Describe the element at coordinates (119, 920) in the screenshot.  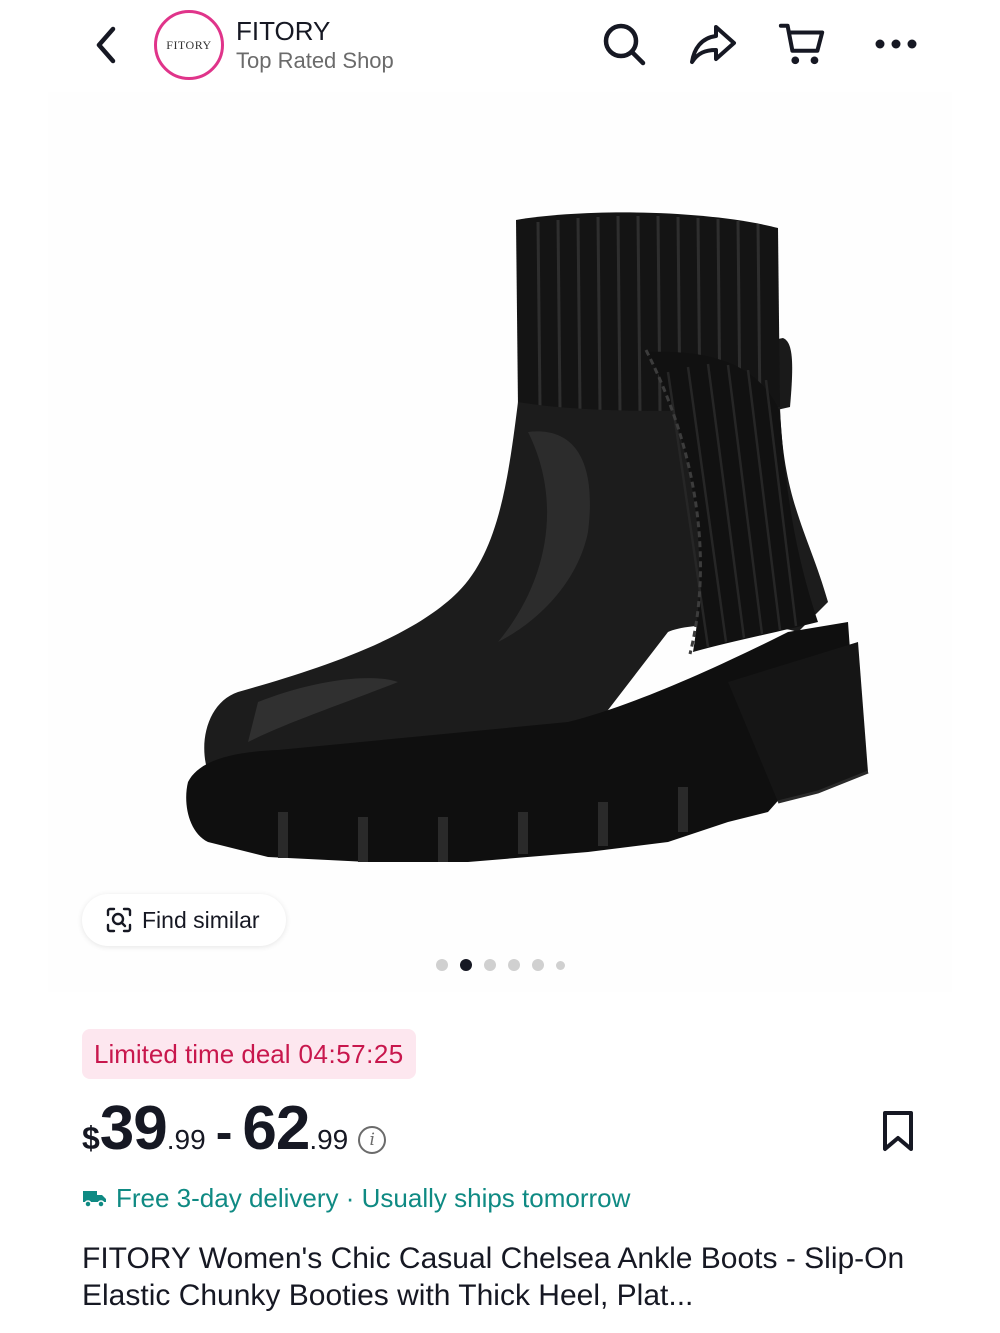
I see `visual-search-icon` at that location.